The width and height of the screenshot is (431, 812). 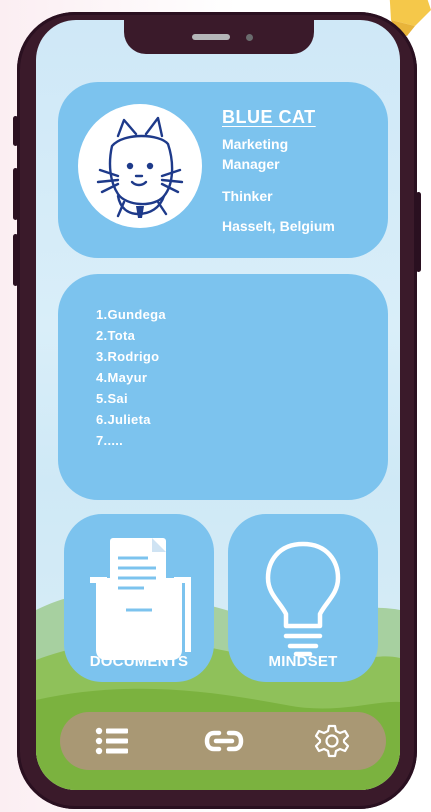 I want to click on list-item: 6.Julieta, so click(x=131, y=419).